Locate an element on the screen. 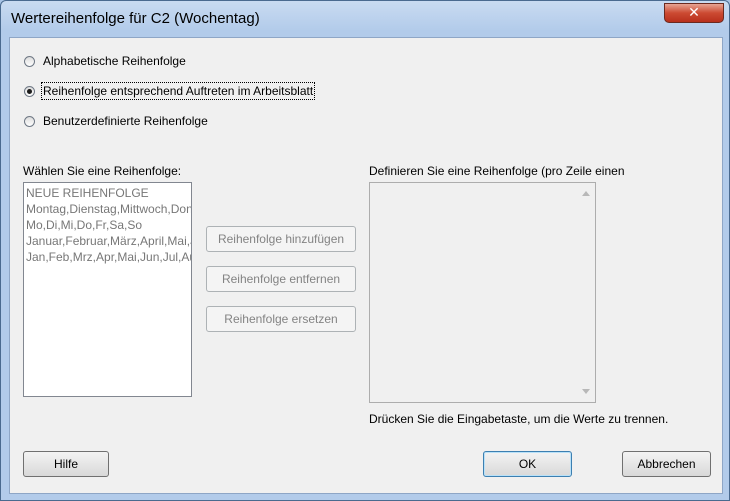  window-title: Wertereihenfolge für C2 (Wochentag) is located at coordinates (135, 18).